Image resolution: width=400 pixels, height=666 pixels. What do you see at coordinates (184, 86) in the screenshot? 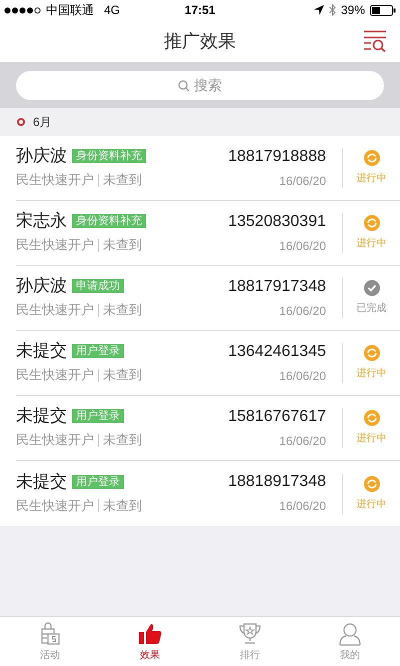
I see `search-icon` at bounding box center [184, 86].